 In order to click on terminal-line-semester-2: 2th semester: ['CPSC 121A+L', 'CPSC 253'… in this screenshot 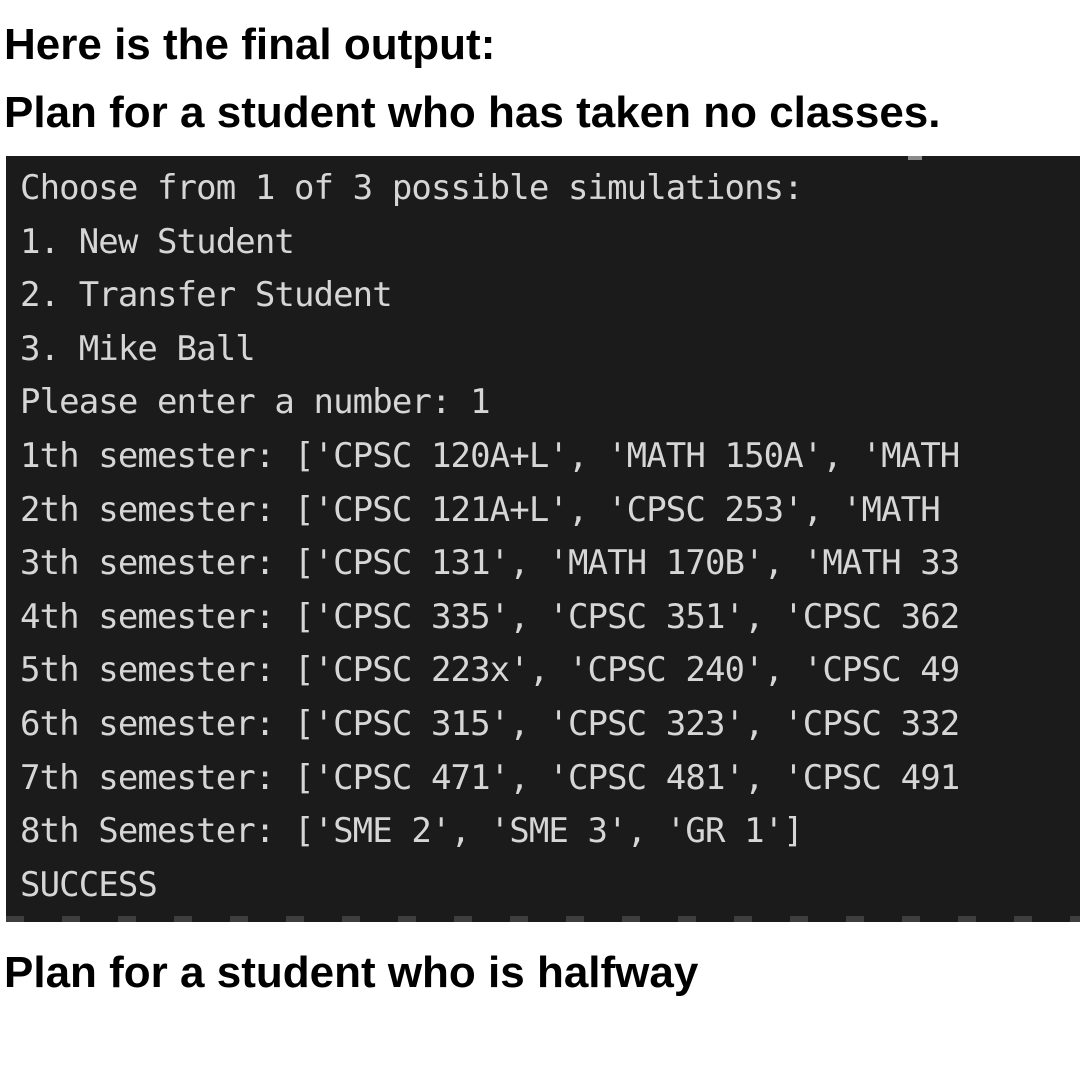, I will do `click(480, 509)`.